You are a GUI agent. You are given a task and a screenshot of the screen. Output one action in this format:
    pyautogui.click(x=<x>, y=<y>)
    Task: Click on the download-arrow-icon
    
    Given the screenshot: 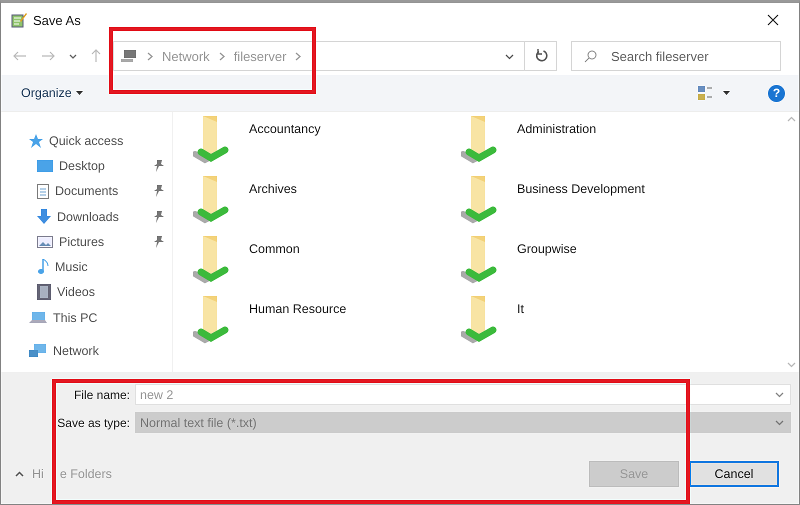 What is the action you would take?
    pyautogui.click(x=44, y=216)
    